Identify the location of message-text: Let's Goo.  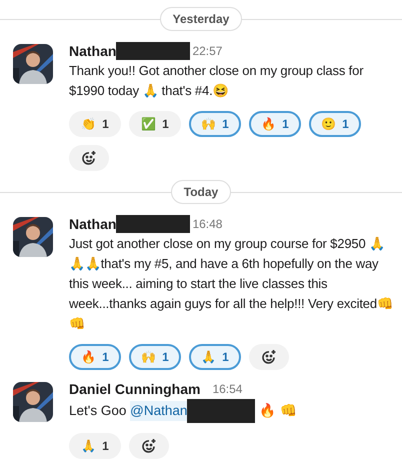
(98, 411).